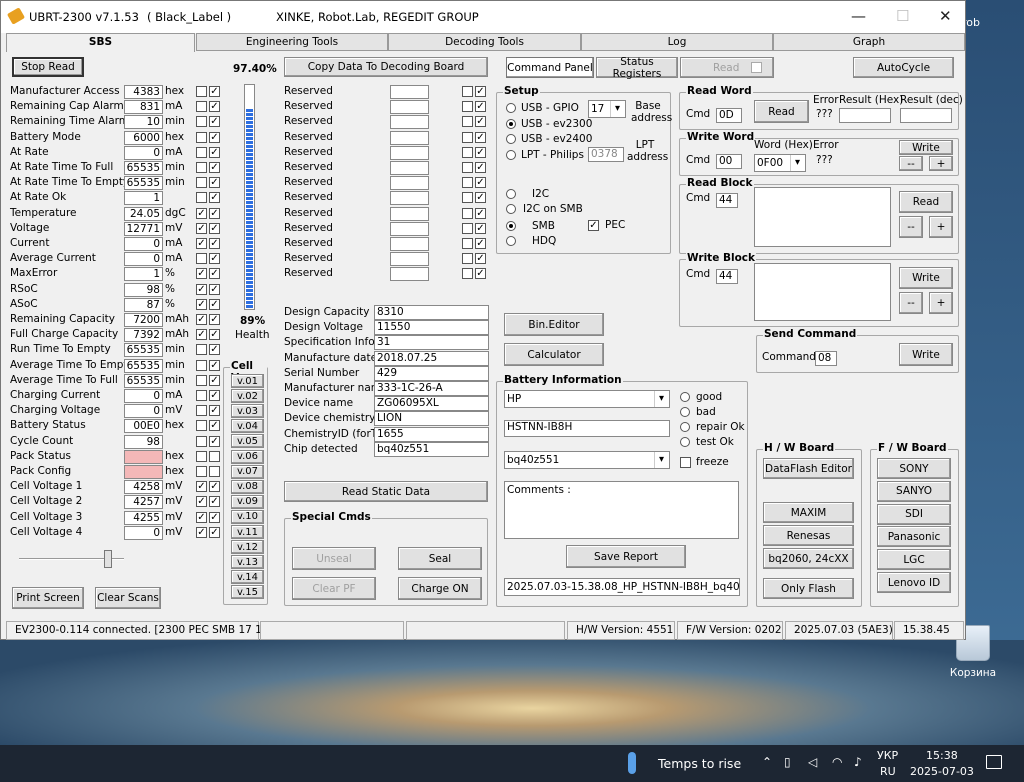  What do you see at coordinates (440, 558) in the screenshot?
I see `seal-button: Seal` at bounding box center [440, 558].